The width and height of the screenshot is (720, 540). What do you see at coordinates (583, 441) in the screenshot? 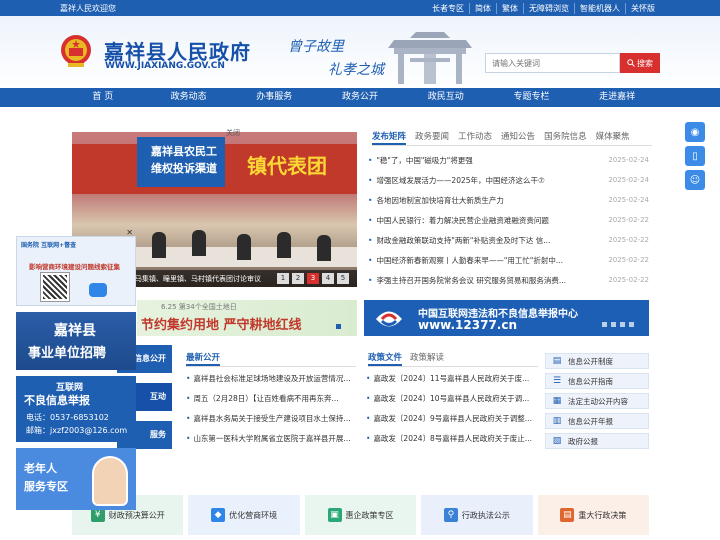
I see `link-label: 政府公报` at bounding box center [583, 441].